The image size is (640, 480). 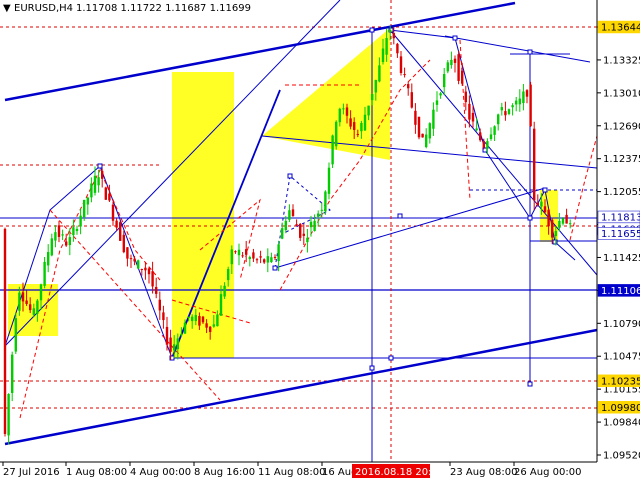 What do you see at coordinates (621, 159) in the screenshot?
I see `y-tick-label: 1.12375` at bounding box center [621, 159].